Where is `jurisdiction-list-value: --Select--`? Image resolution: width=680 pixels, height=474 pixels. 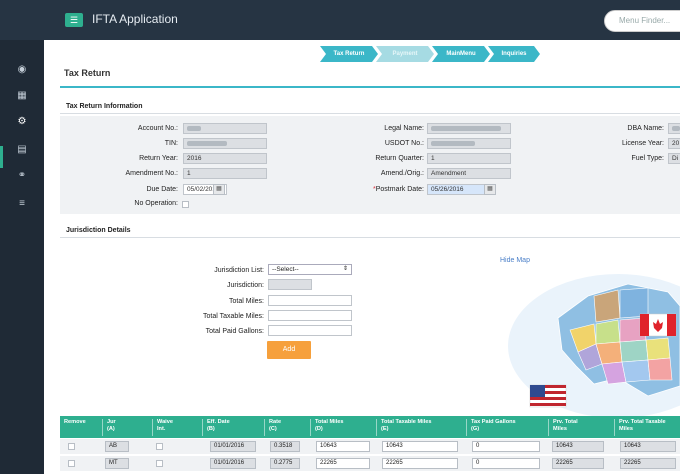 jurisdiction-list-value: --Select-- is located at coordinates (285, 269).